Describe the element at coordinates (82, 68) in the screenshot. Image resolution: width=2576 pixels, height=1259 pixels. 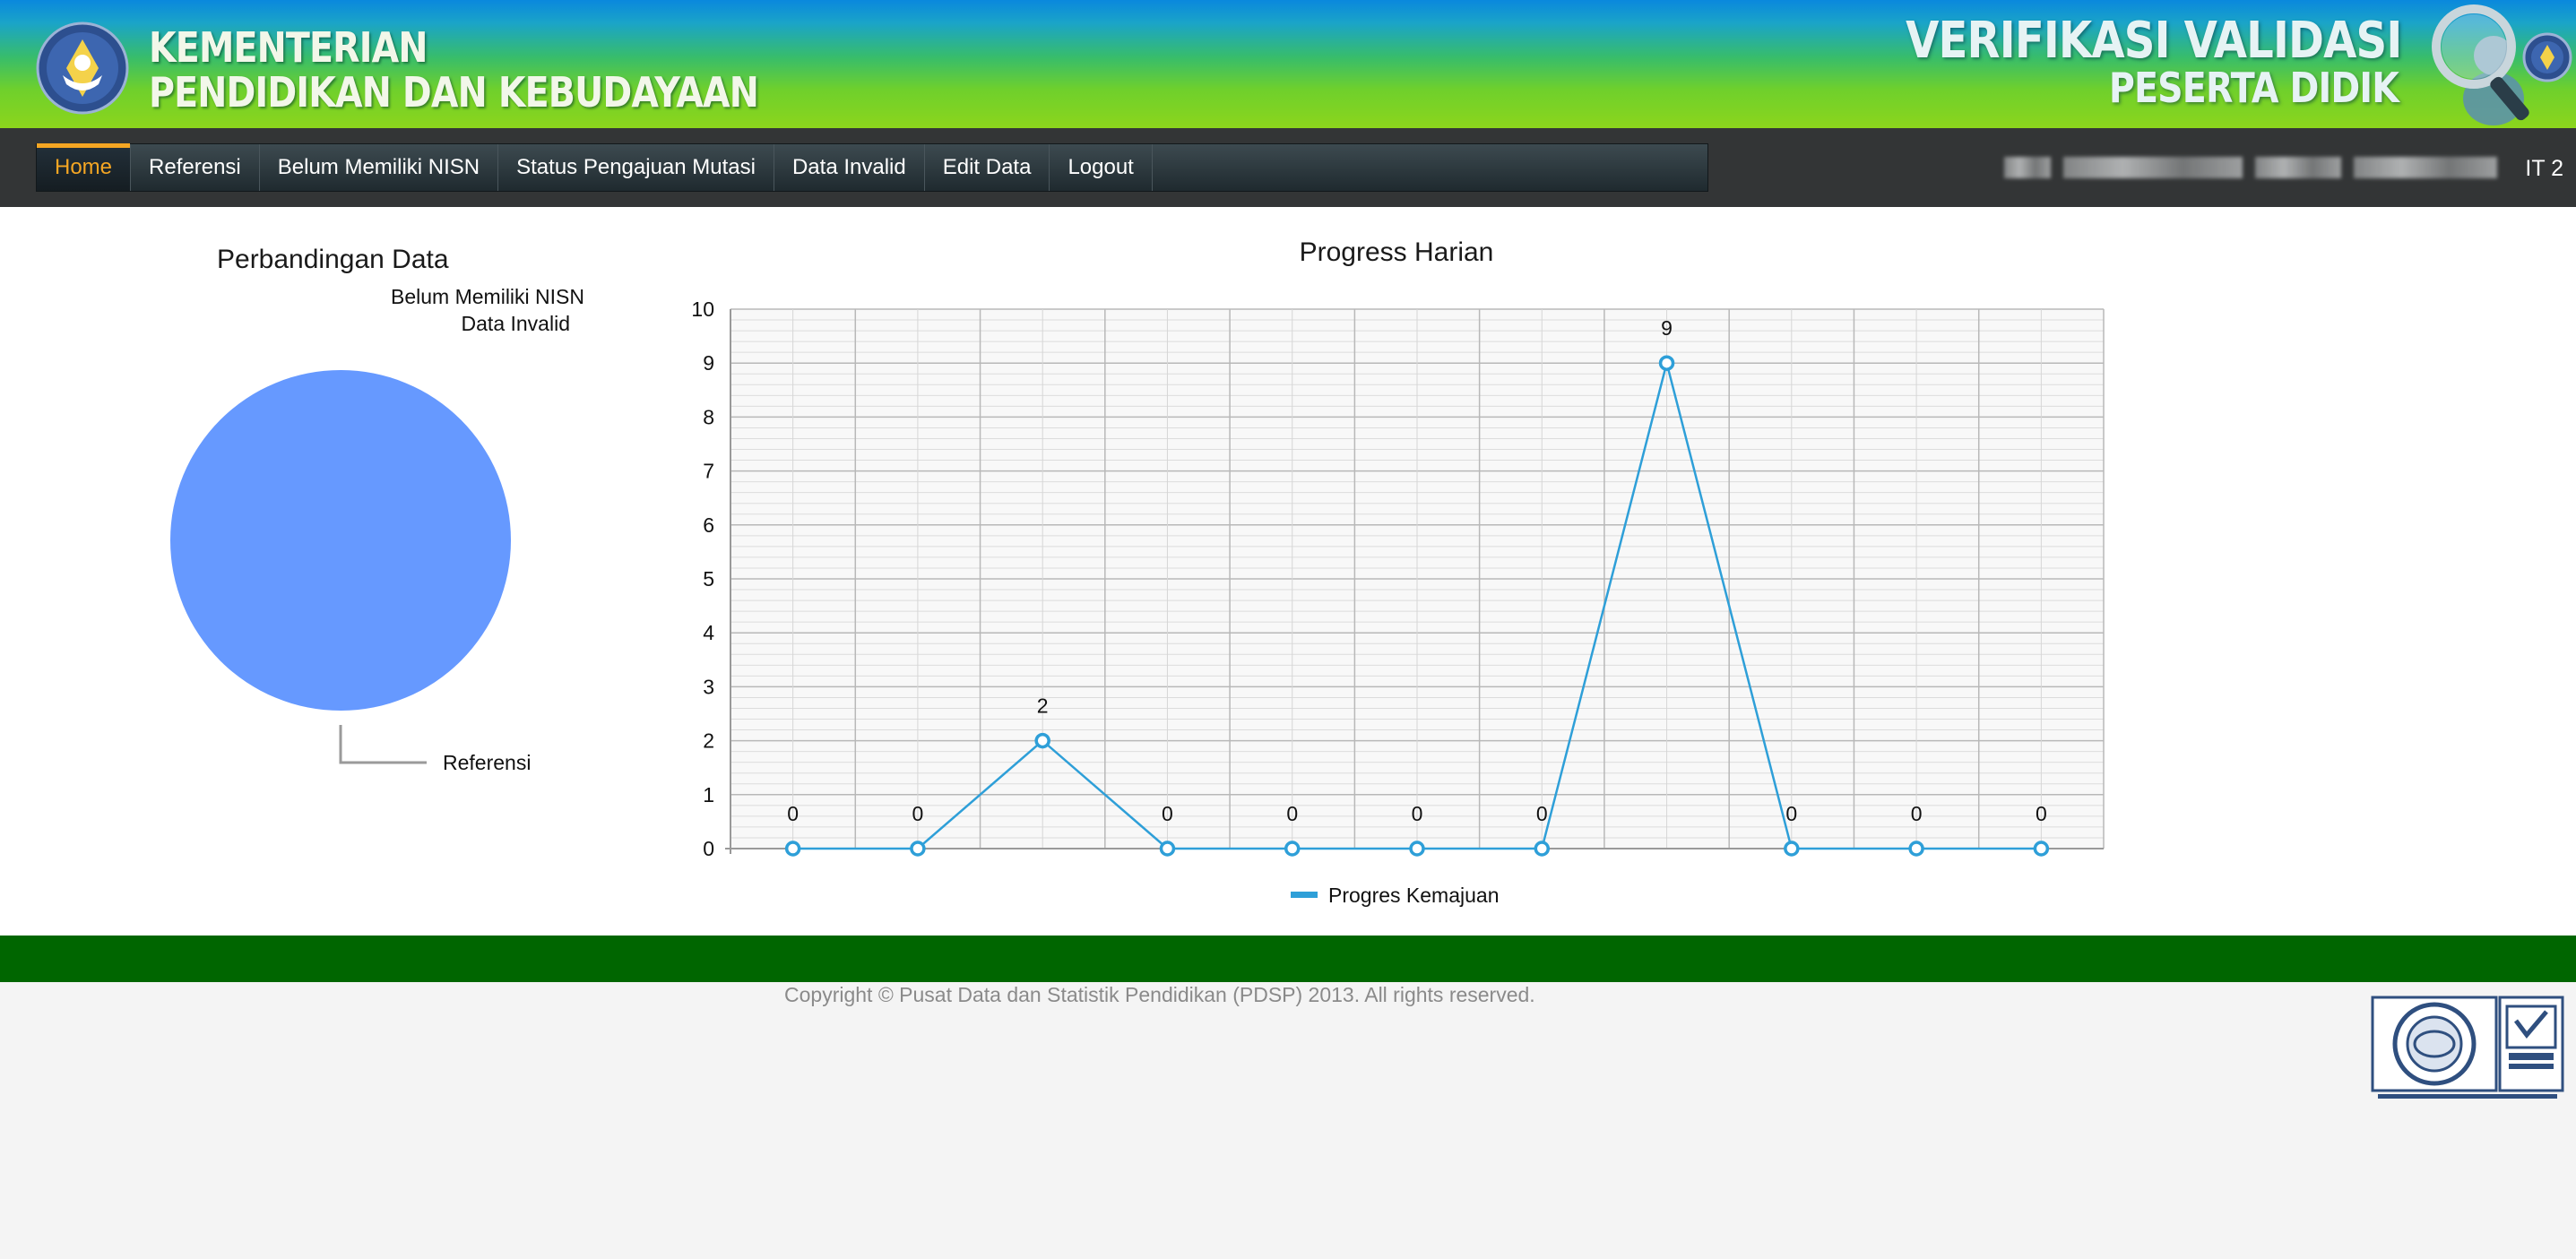
I see `tut-wuri-handayani-logo` at that location.